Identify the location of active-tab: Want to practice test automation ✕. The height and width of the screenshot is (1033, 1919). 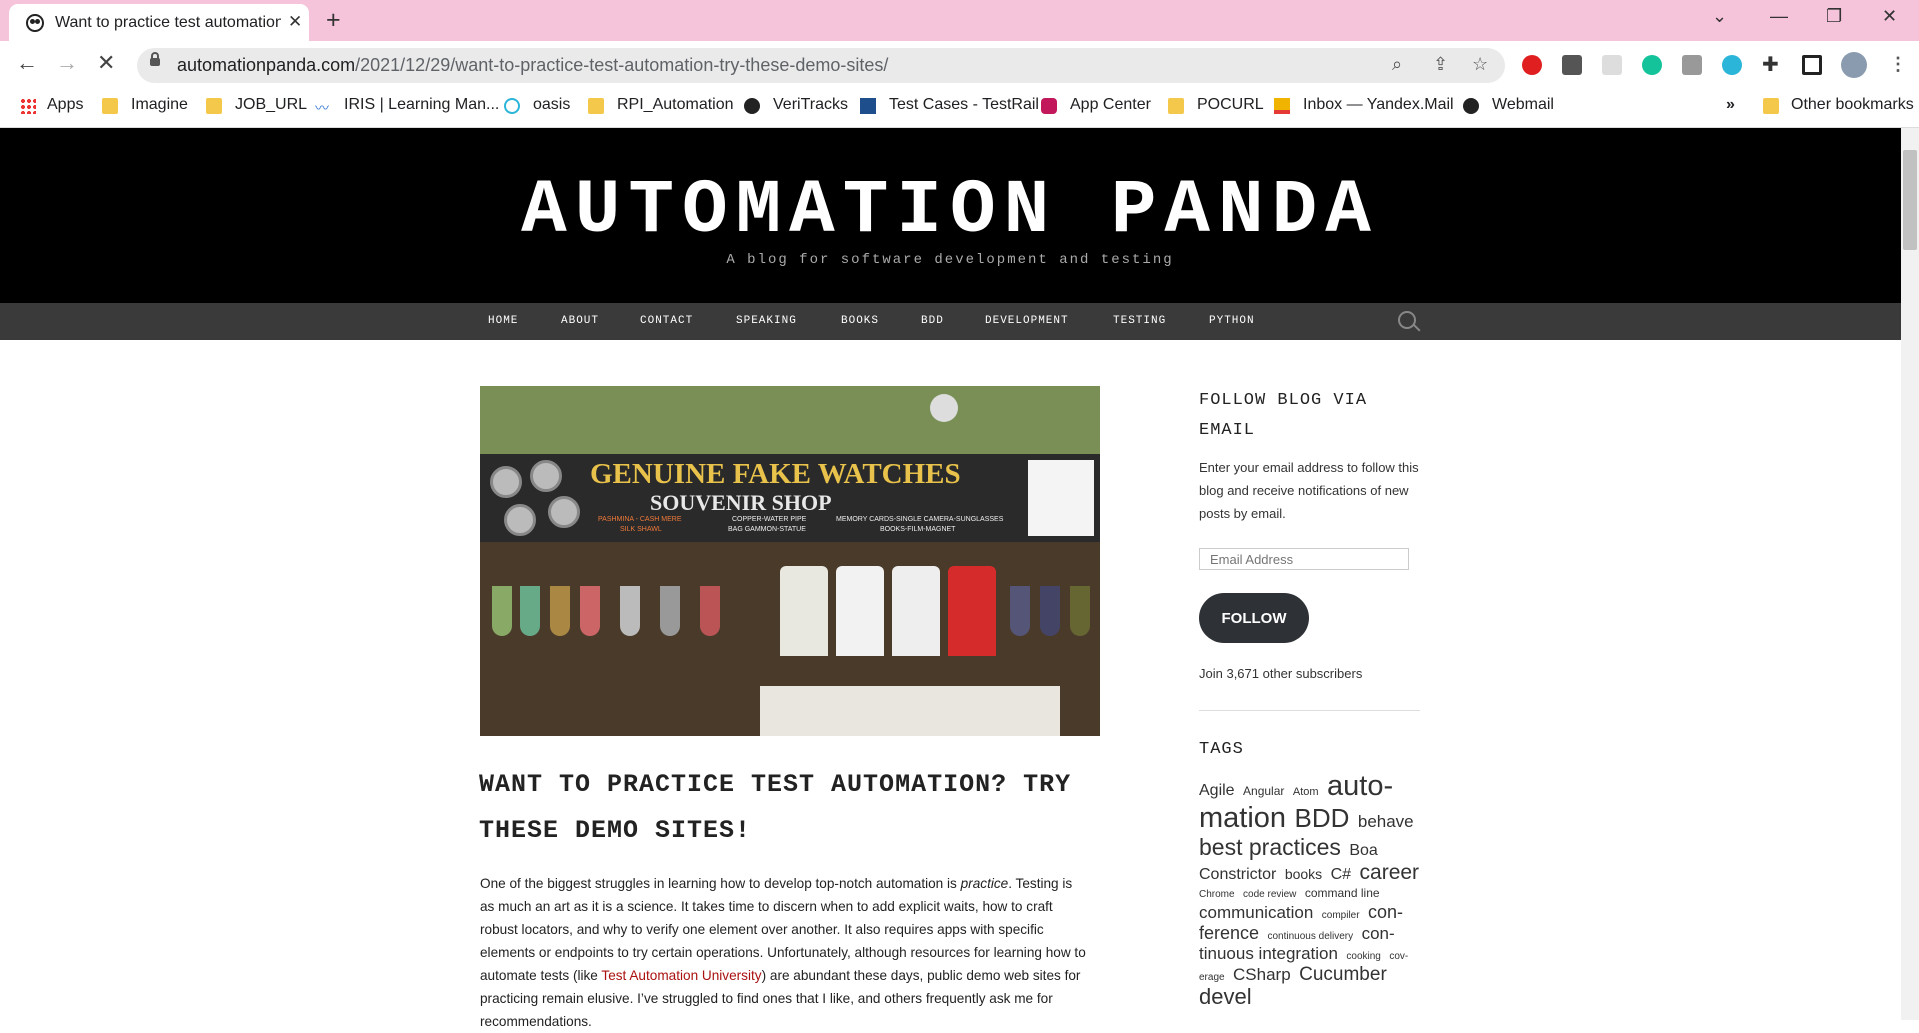
(159, 22).